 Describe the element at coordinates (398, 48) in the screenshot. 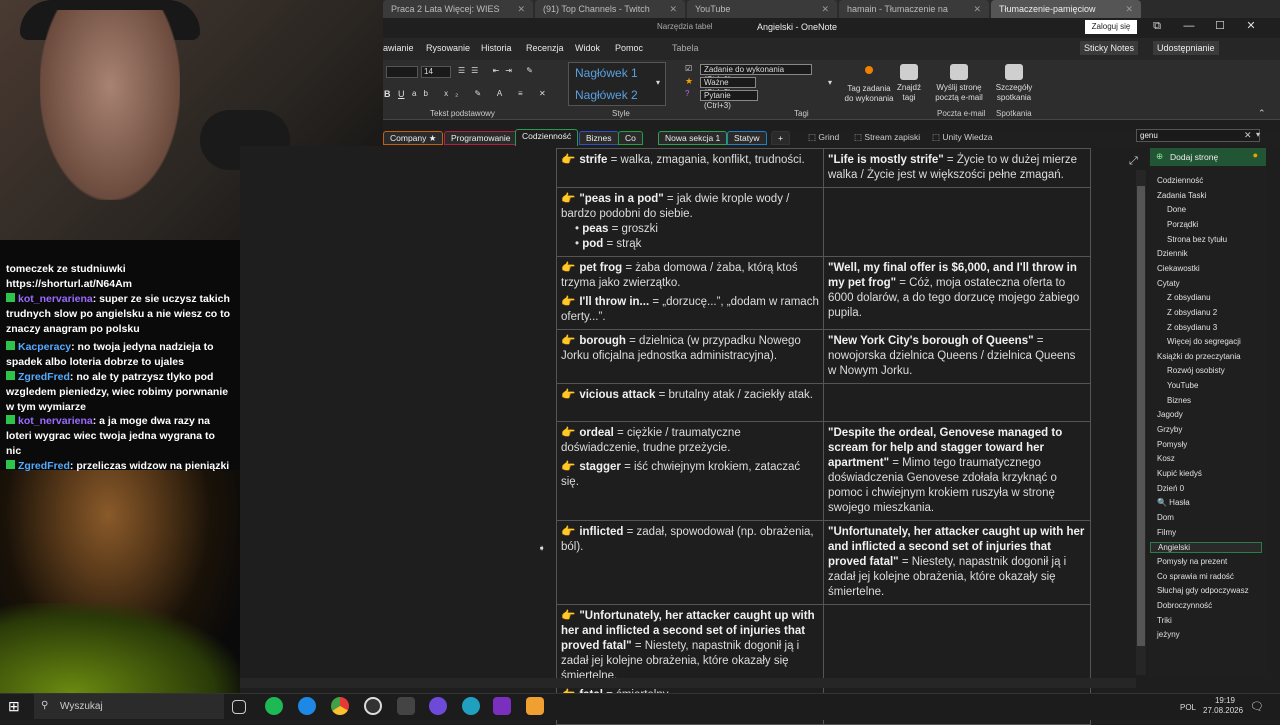

I see `menu-item: awianie` at that location.